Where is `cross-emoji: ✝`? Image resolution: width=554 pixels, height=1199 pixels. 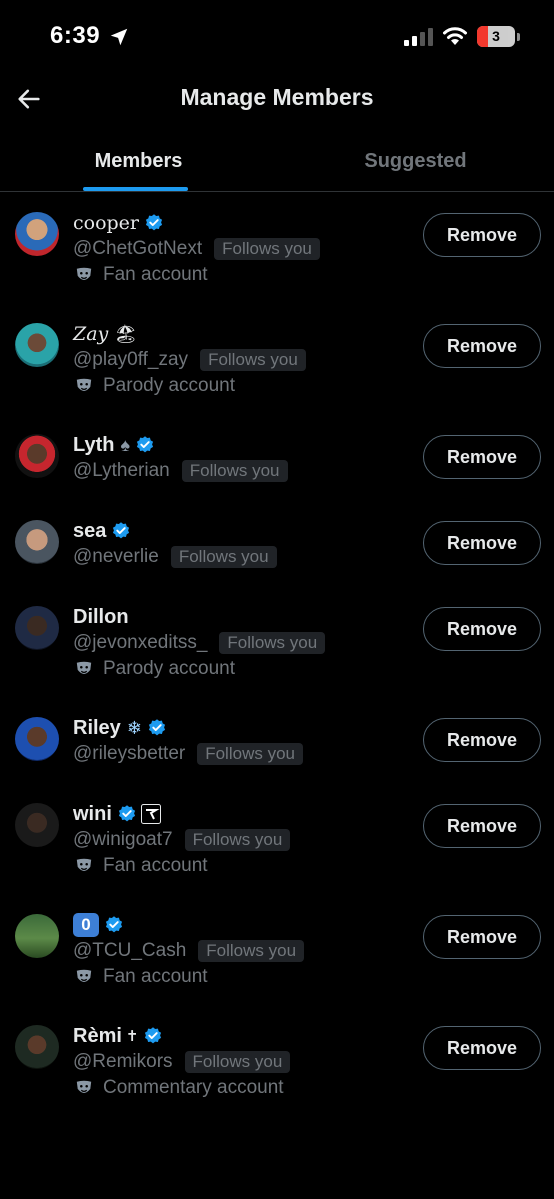 cross-emoji: ✝ is located at coordinates (132, 1036).